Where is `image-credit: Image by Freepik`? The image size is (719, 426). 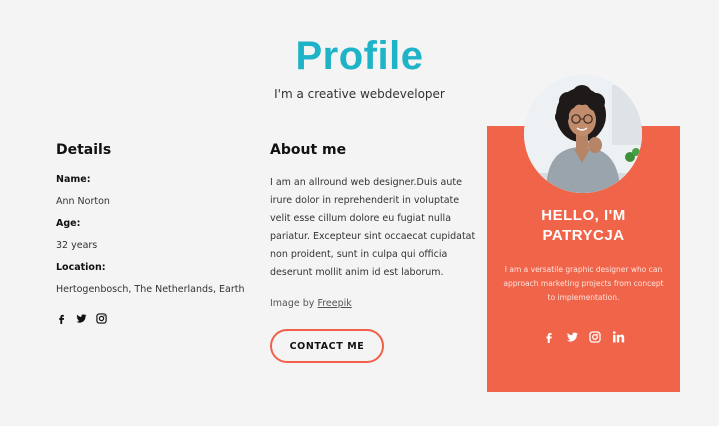 image-credit: Image by Freepik is located at coordinates (375, 303).